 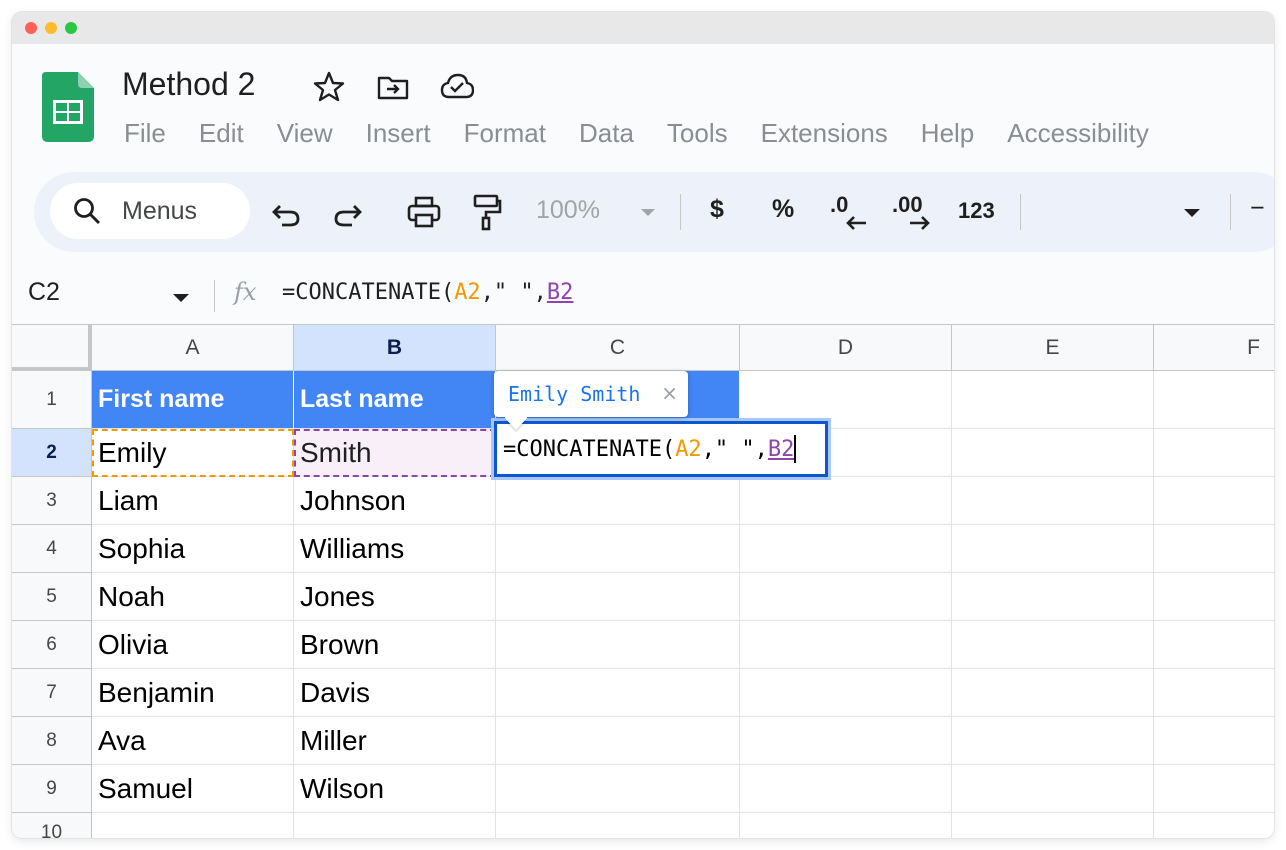 What do you see at coordinates (193, 400) in the screenshot?
I see `cell-a1: First name` at bounding box center [193, 400].